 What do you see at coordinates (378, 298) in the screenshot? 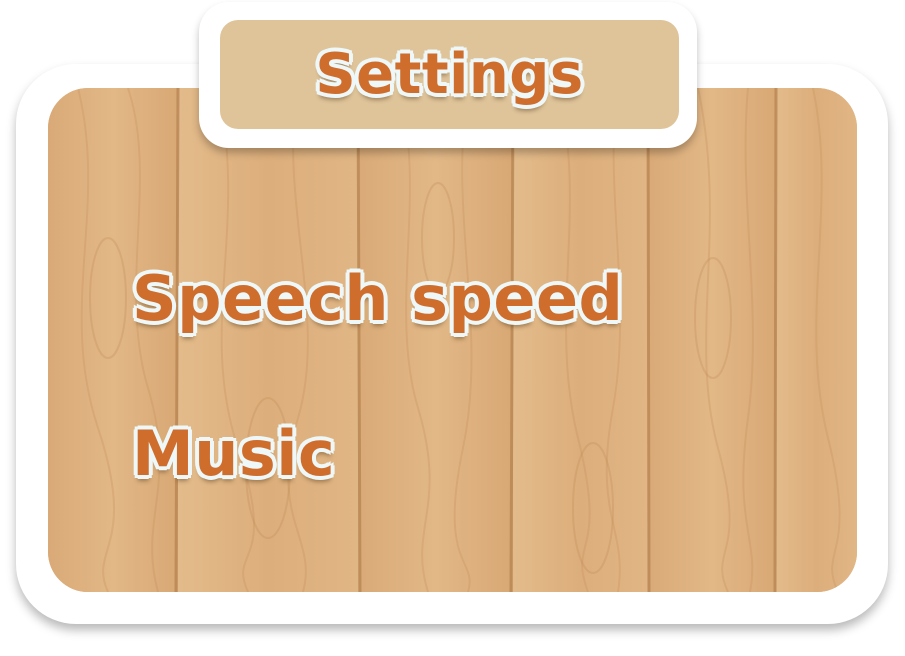
I see `speech-speed-label: Speech speed` at bounding box center [378, 298].